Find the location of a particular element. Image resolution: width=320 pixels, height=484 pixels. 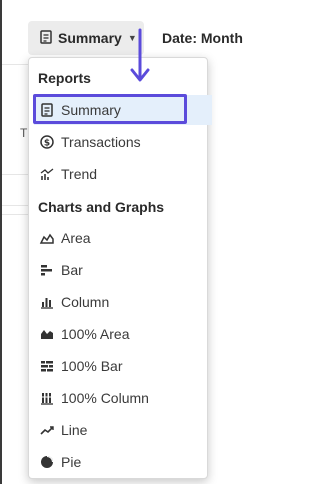

menu-item-label: Trend is located at coordinates (79, 174).